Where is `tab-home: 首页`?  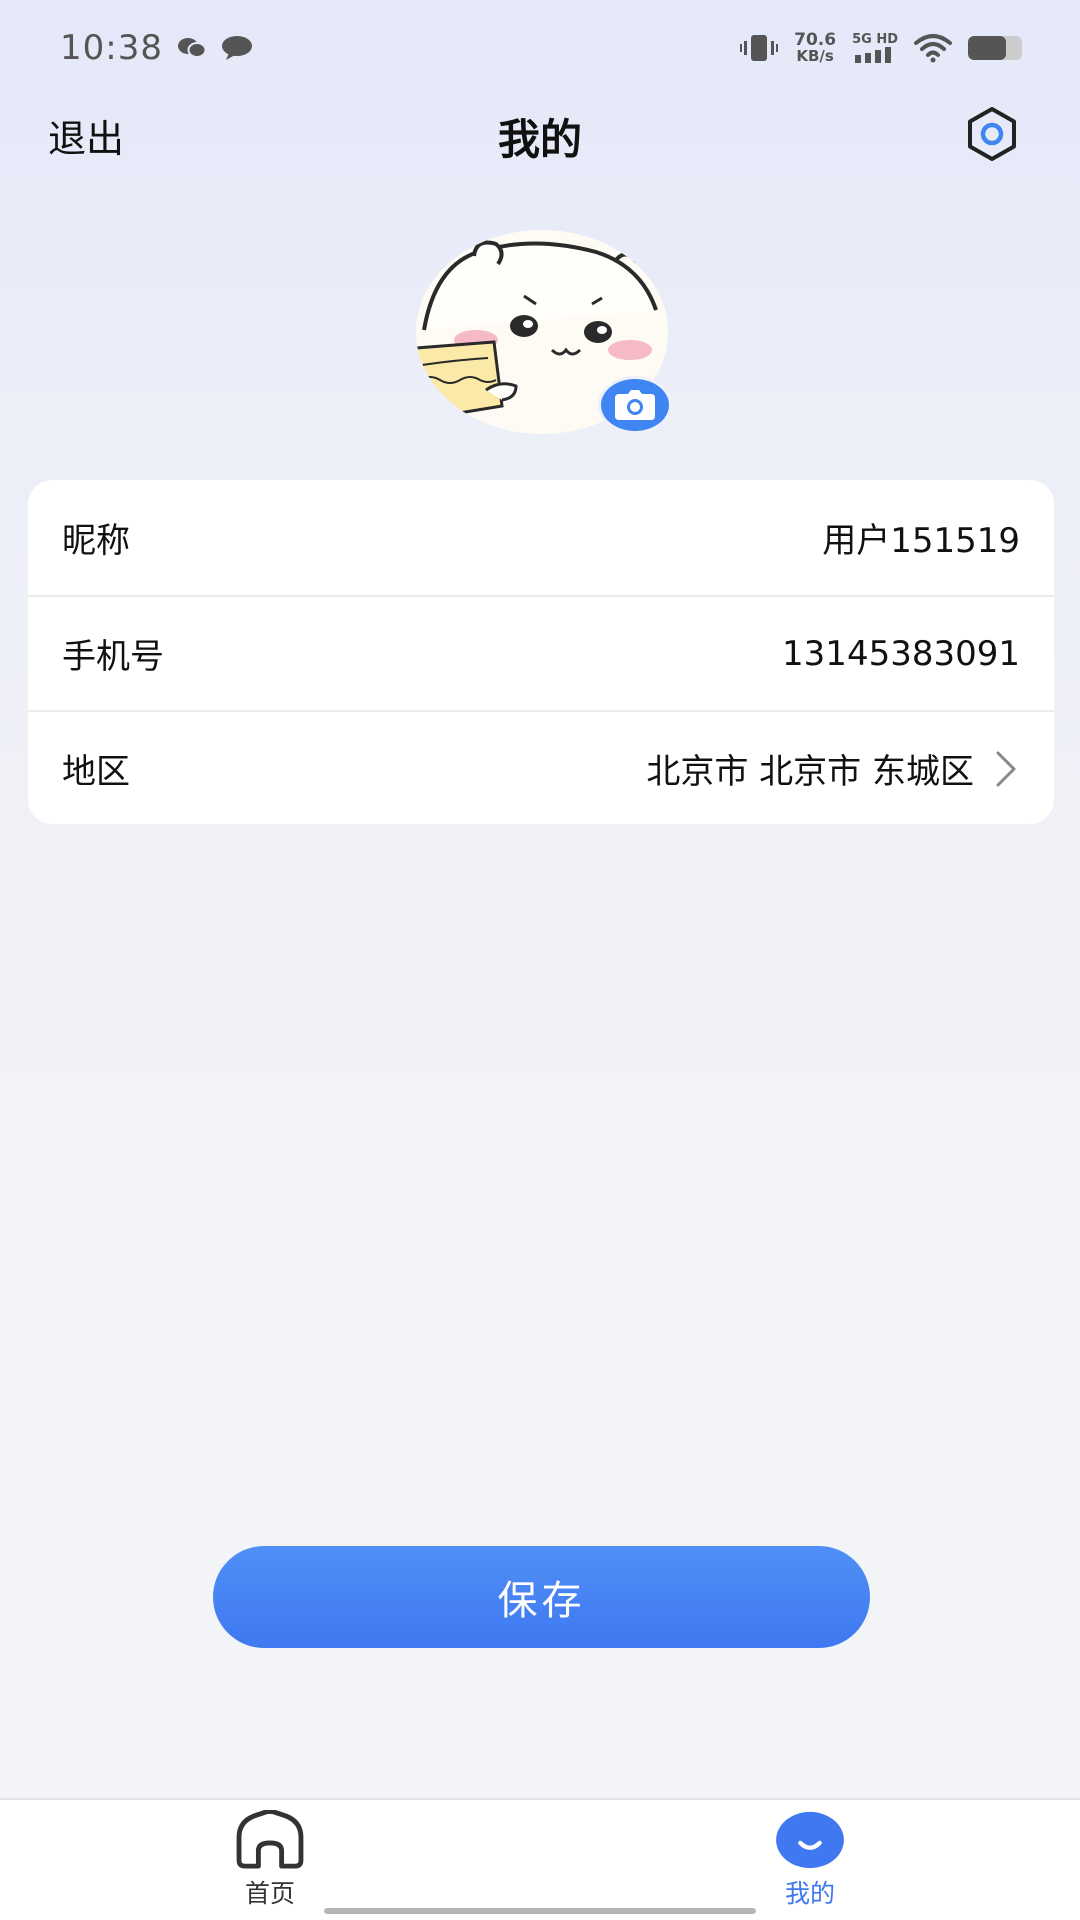
tab-home: 首页 is located at coordinates (270, 1860).